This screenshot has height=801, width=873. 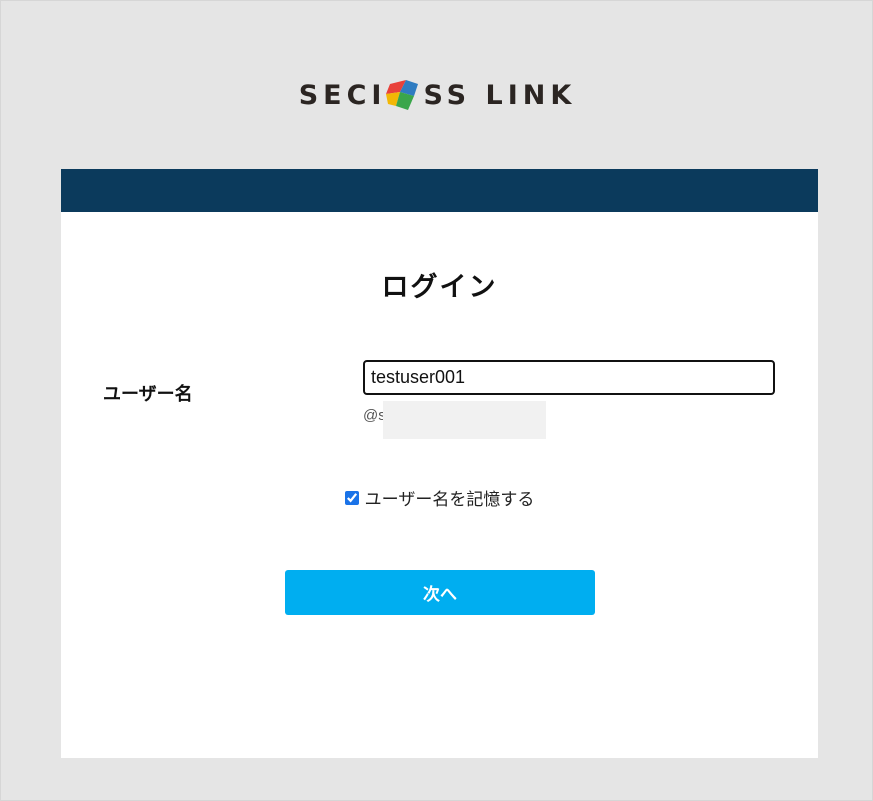 I want to click on logo-mark-icon, so click(x=402, y=95).